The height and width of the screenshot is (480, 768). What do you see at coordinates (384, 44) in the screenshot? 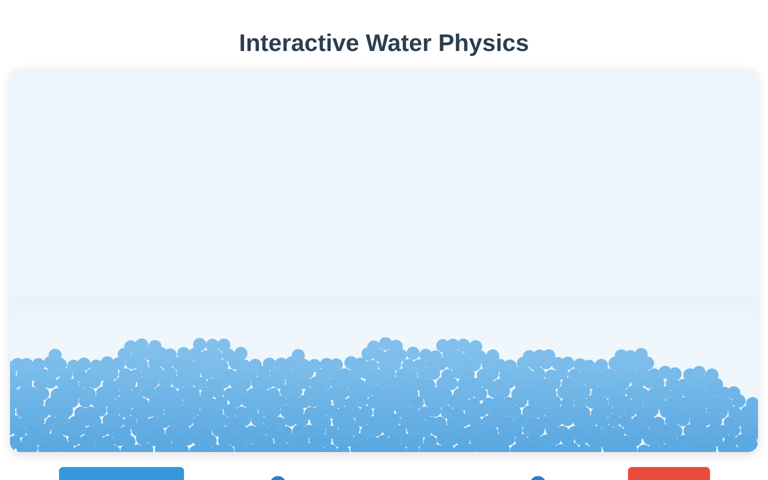
I see `page-title: Interactive Water Physics` at bounding box center [384, 44].